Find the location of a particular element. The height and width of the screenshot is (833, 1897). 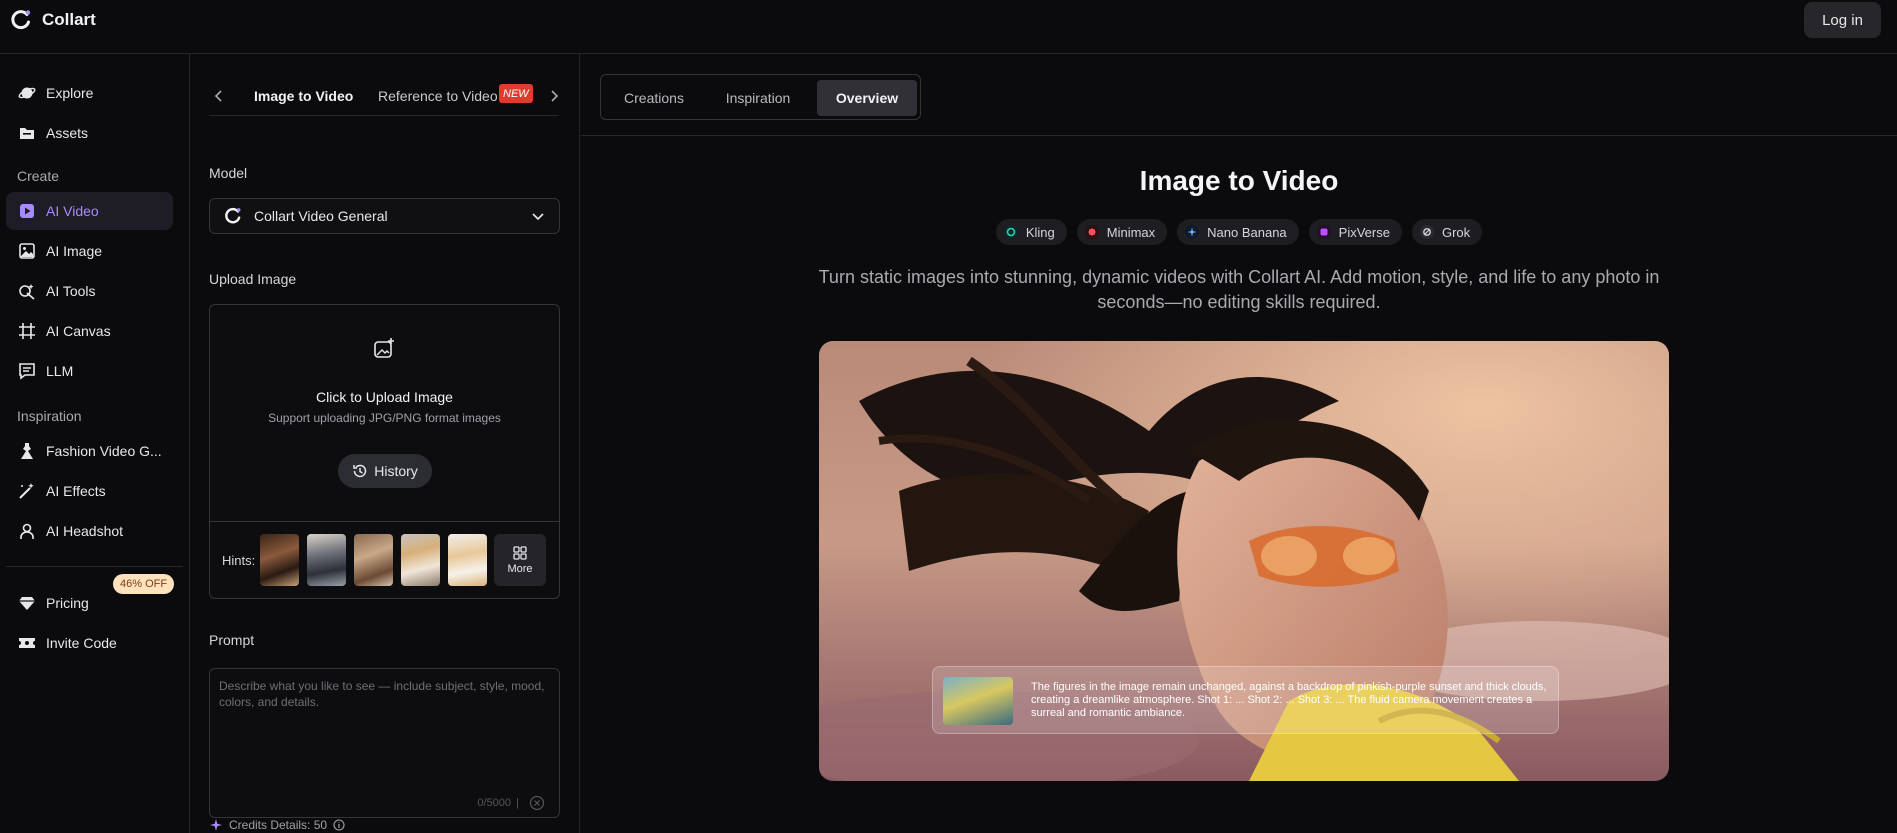

chip-pixverse: PixVerse is located at coordinates (1355, 232).